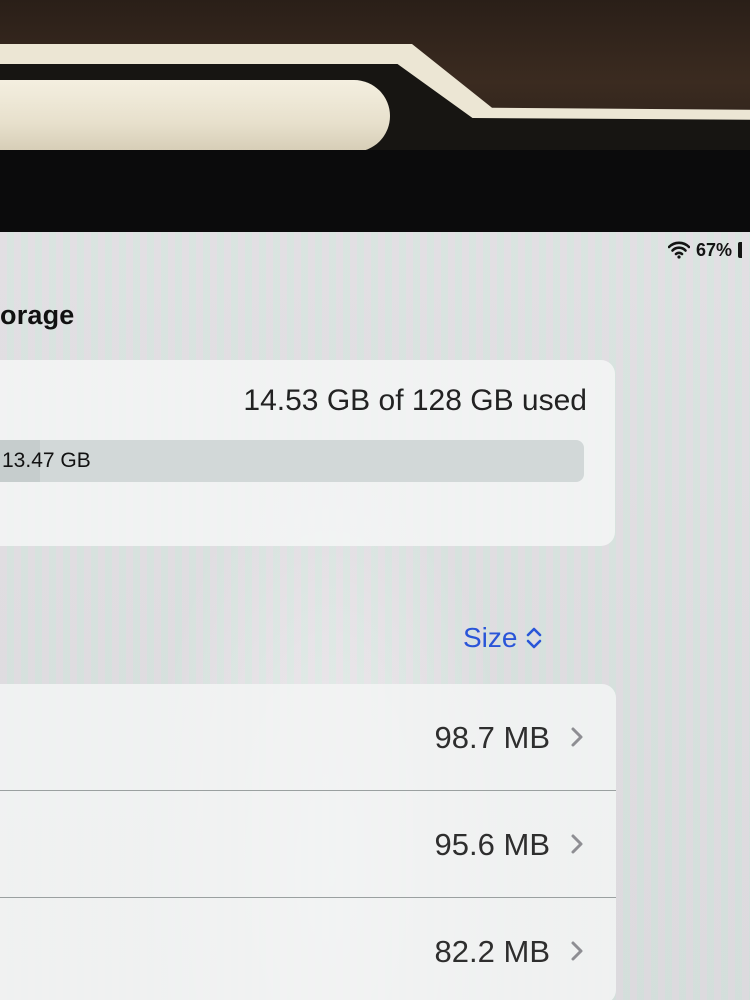 This screenshot has width=750, height=1000. What do you see at coordinates (492, 737) in the screenshot?
I see `app-size: 98.7 MB` at bounding box center [492, 737].